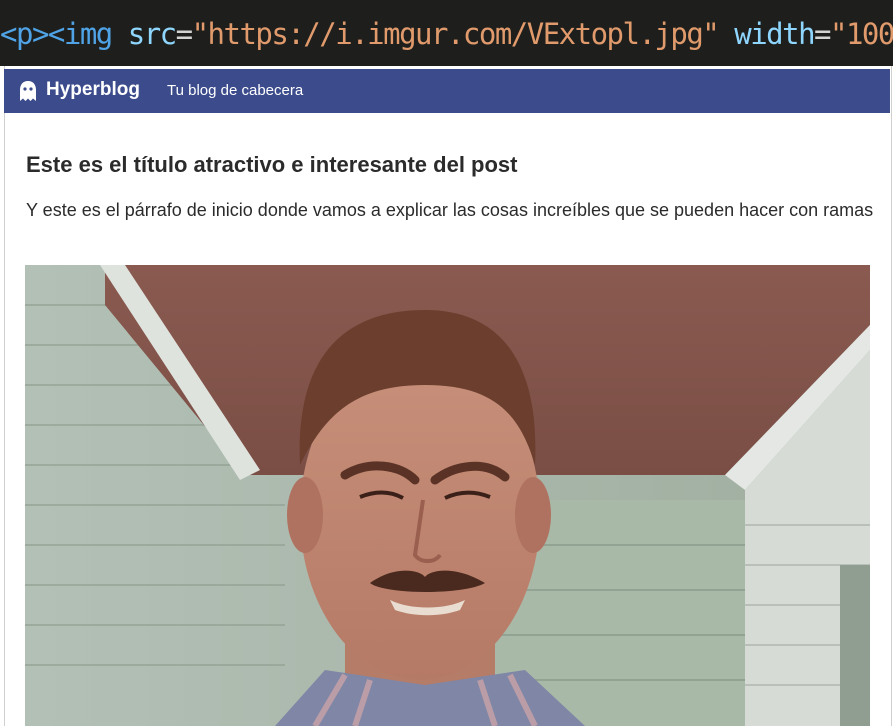  What do you see at coordinates (28, 91) in the screenshot?
I see `ghost-icon` at bounding box center [28, 91].